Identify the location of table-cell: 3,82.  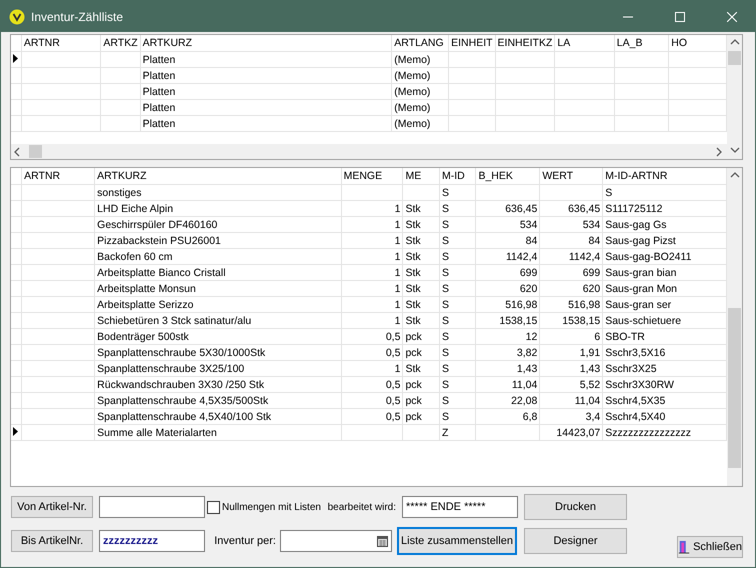
(508, 352).